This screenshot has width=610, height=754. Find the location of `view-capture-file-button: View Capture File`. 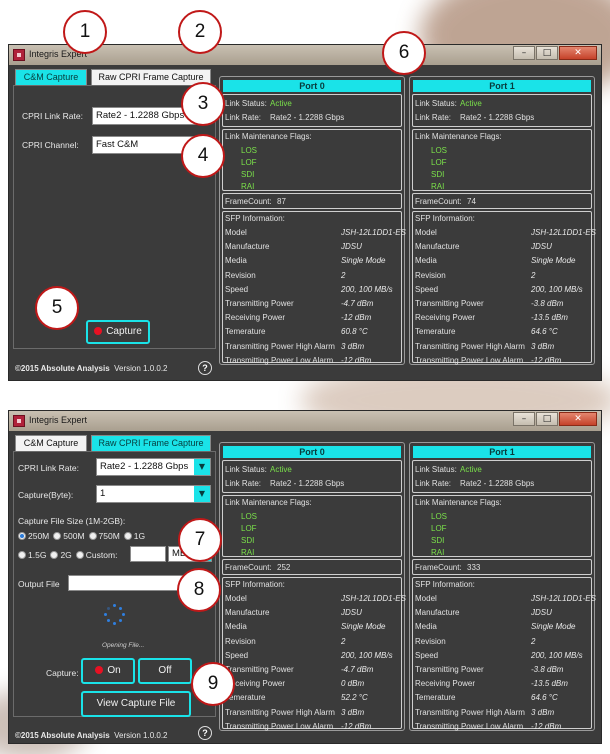

view-capture-file-button: View Capture File is located at coordinates (136, 704).